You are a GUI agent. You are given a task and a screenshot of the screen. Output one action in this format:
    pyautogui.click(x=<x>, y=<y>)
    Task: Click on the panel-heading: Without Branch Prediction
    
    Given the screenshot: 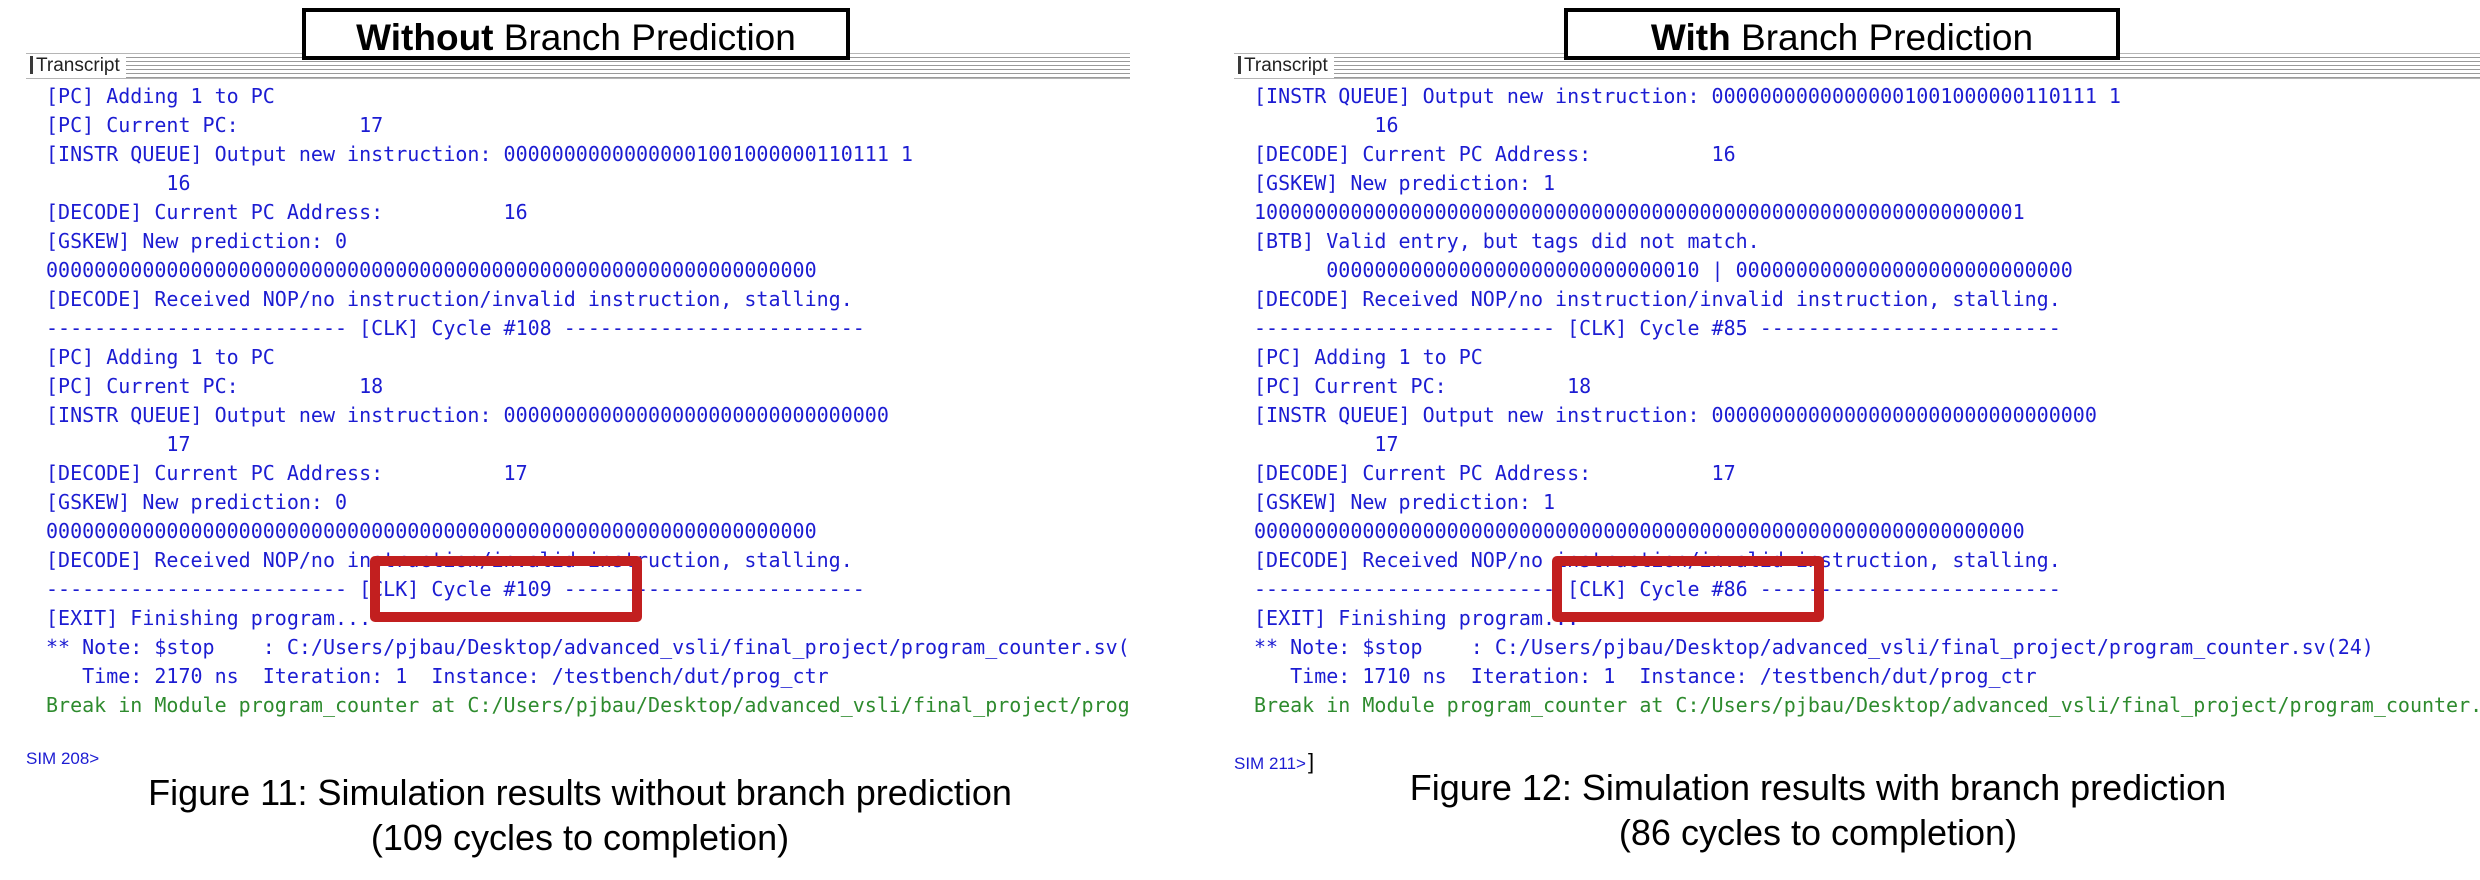 What is the action you would take?
    pyautogui.click(x=576, y=34)
    